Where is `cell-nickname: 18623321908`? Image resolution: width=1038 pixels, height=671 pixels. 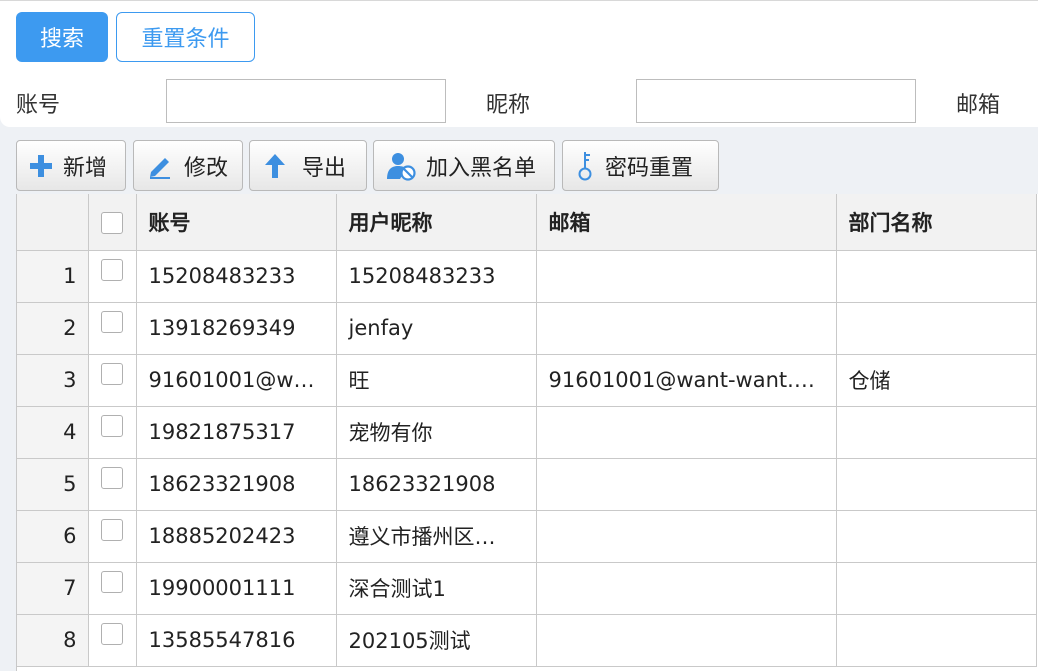
cell-nickname: 18623321908 is located at coordinates (436, 484).